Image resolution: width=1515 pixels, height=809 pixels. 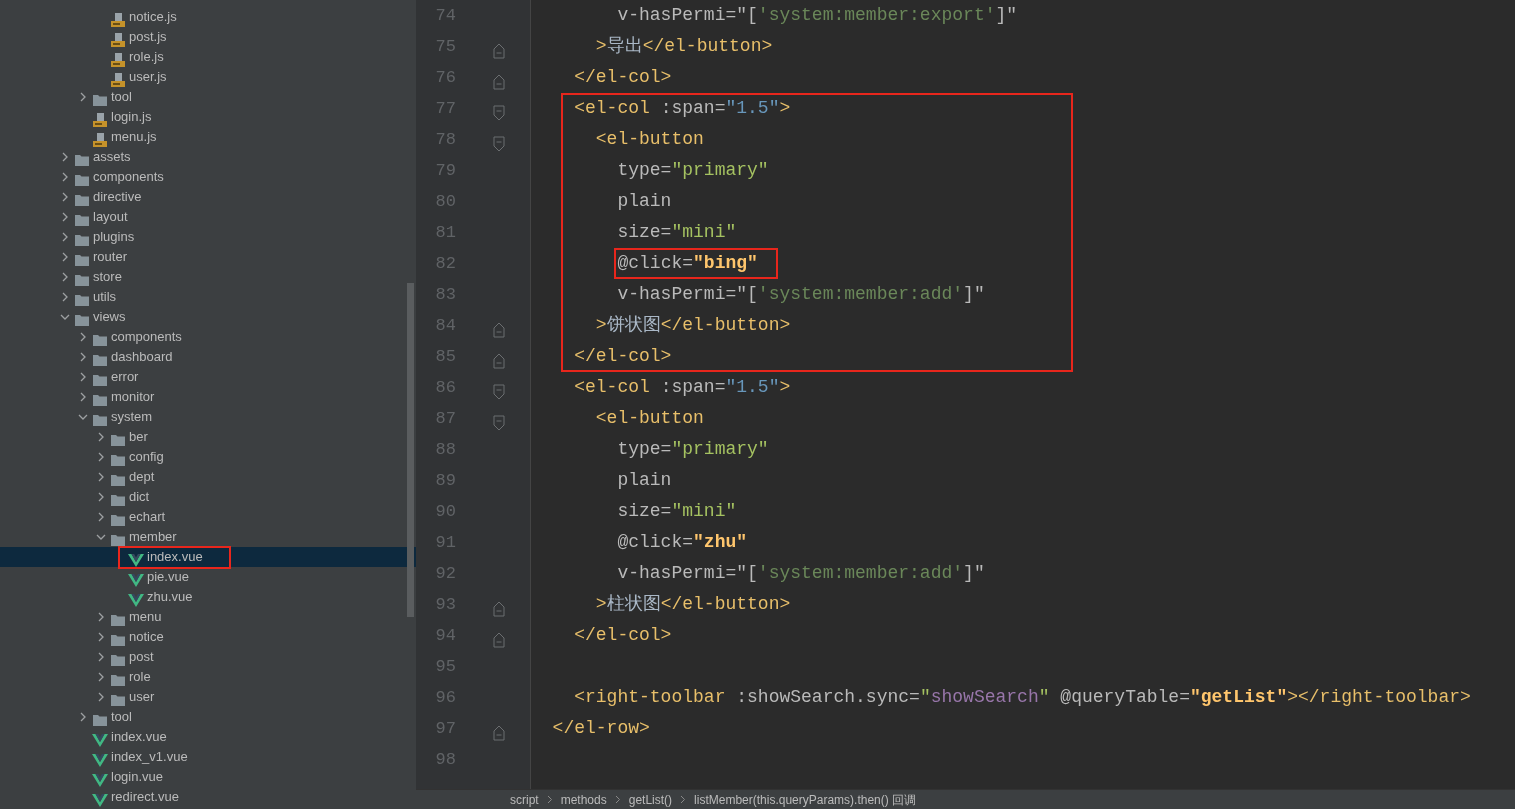 What do you see at coordinates (138, 437) in the screenshot?
I see `folder-name: ber` at bounding box center [138, 437].